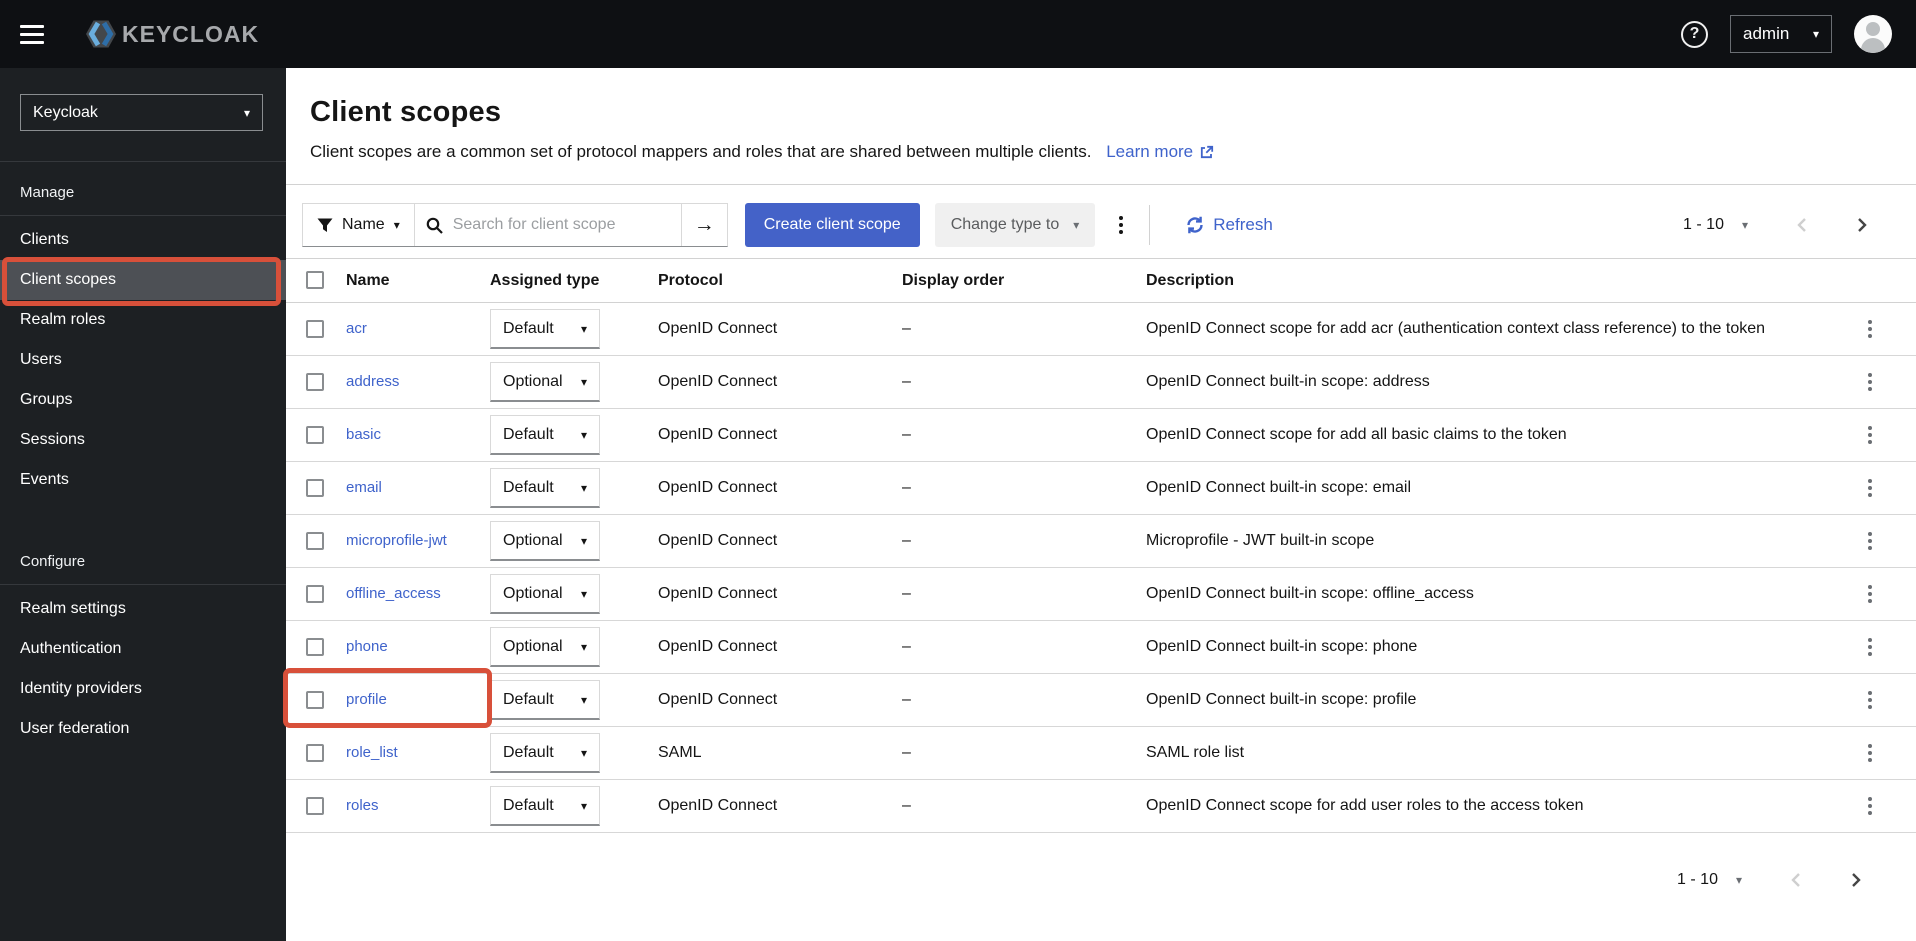  Describe the element at coordinates (1873, 34) in the screenshot. I see `avatar` at that location.